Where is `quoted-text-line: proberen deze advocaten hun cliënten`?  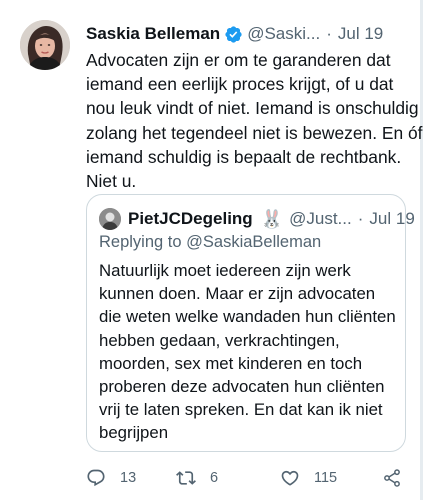
quoted-text-line: proberen deze advocaten hun cliënten is located at coordinates (242, 387).